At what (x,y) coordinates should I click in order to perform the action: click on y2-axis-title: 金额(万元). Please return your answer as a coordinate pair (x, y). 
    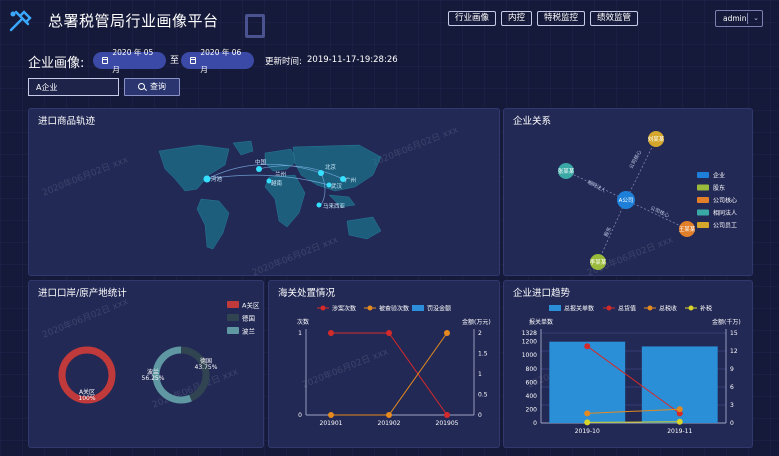
    Looking at the image, I should click on (476, 322).